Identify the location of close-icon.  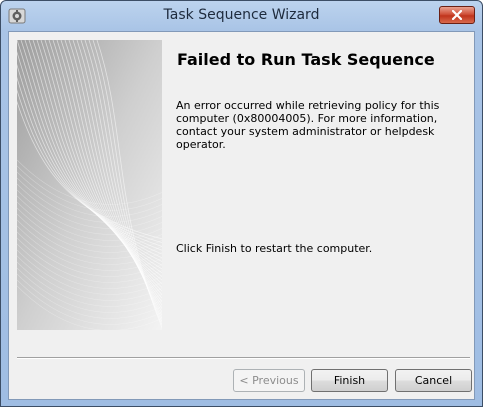
(457, 15).